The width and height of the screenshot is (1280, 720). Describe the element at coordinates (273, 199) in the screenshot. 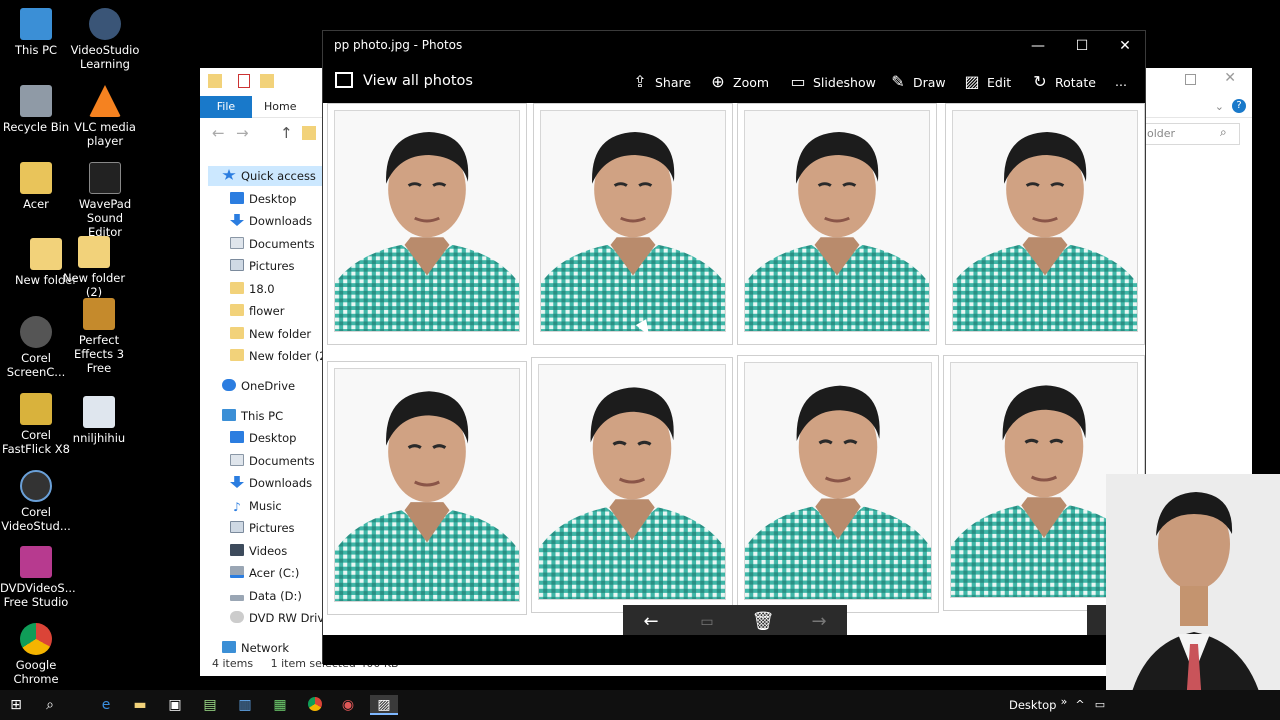

I see `sidebar-item-label: Desktop` at that location.